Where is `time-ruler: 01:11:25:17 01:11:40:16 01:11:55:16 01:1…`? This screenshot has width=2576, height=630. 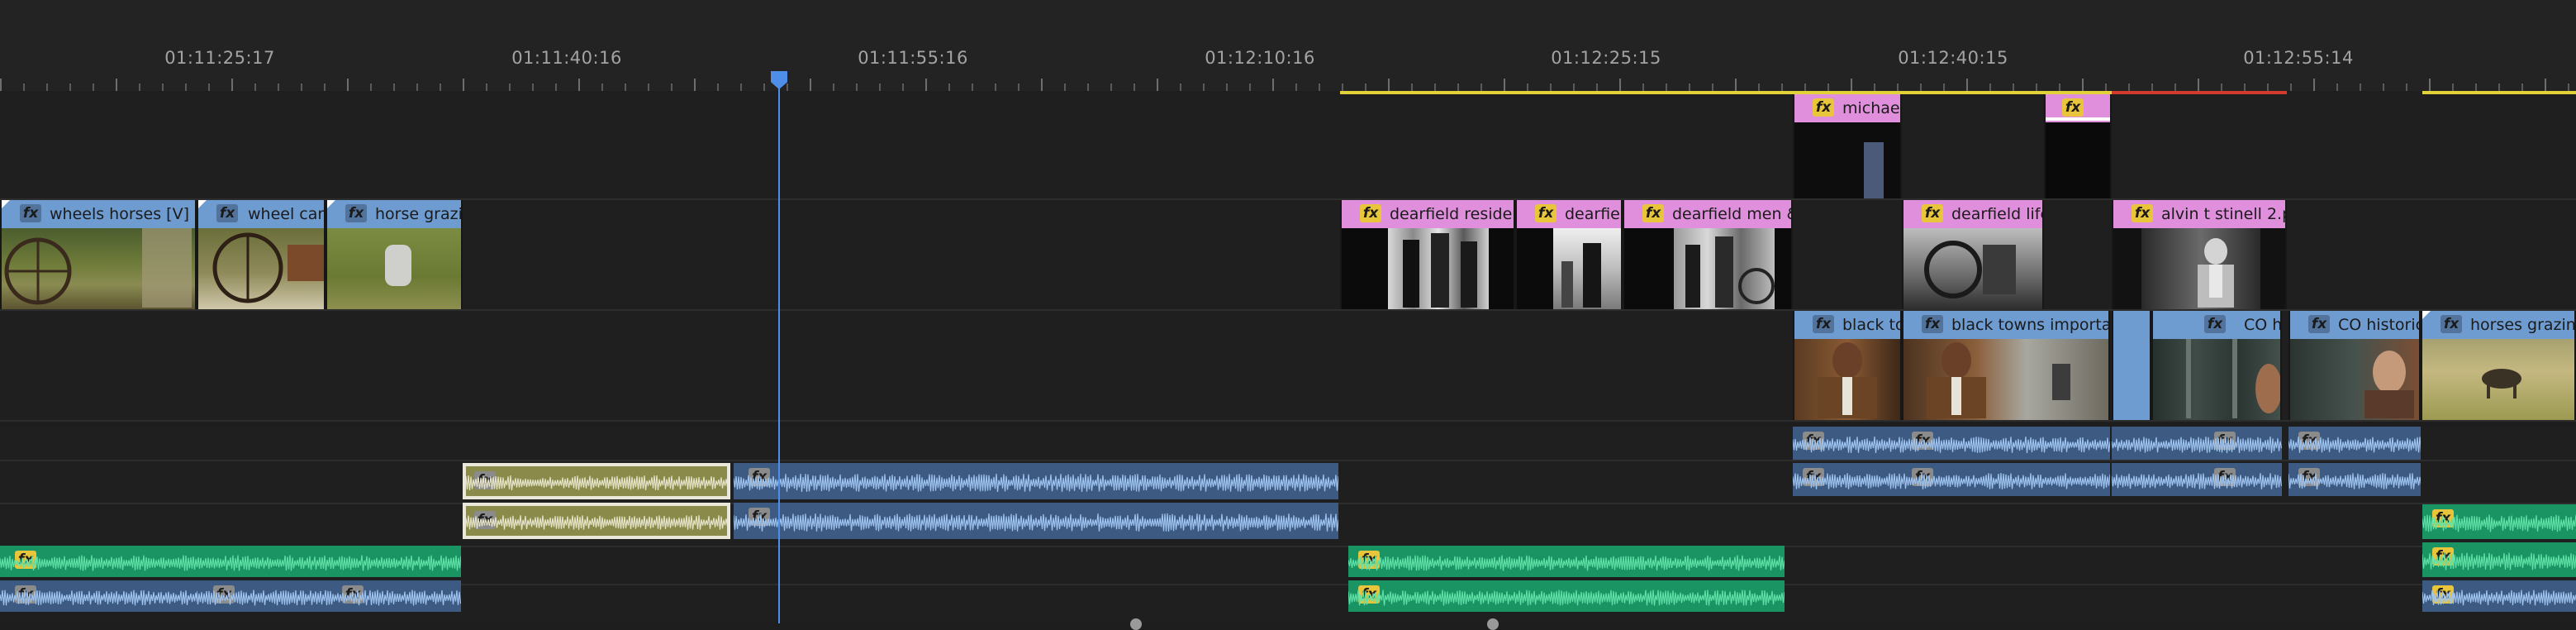 time-ruler: 01:11:25:17 01:11:40:16 01:11:55:16 01:1… is located at coordinates (1288, 45).